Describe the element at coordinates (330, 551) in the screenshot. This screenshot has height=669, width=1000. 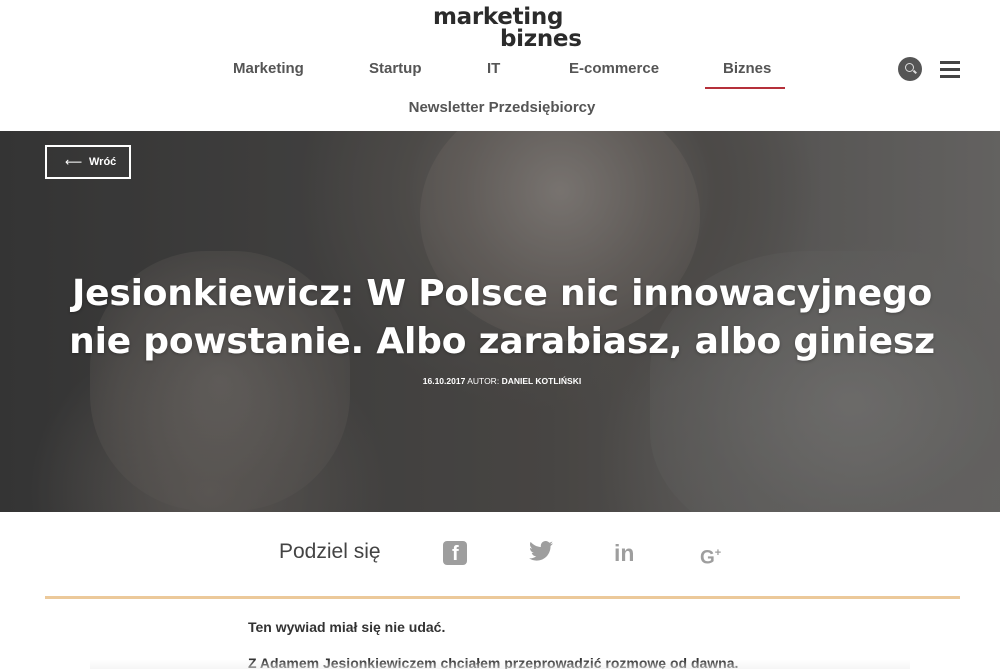
I see `share-label: Podziel się` at that location.